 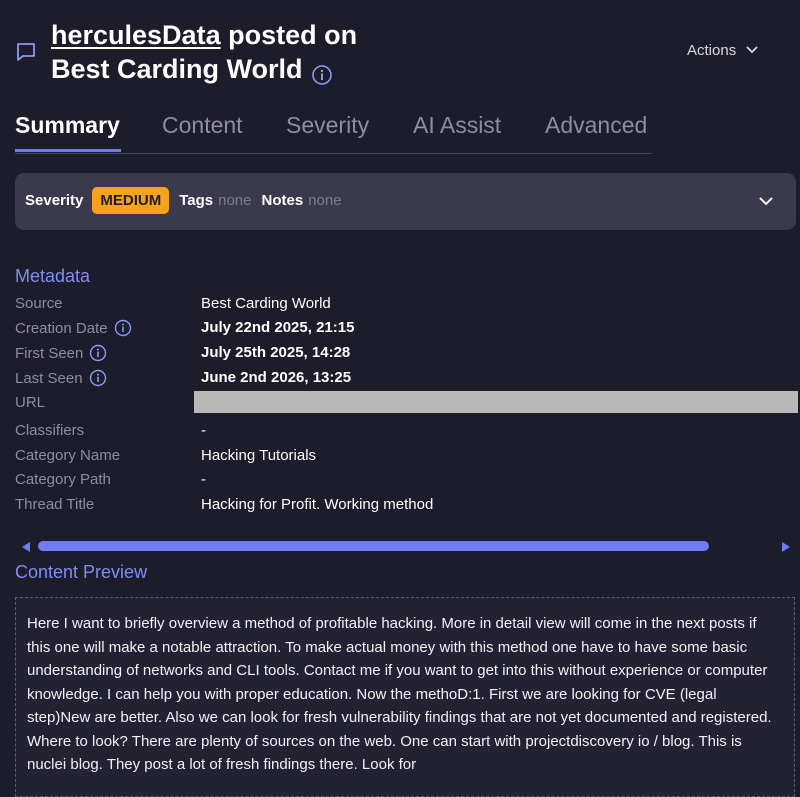 What do you see at coordinates (61, 328) in the screenshot?
I see `metadata-key: Creation Date` at bounding box center [61, 328].